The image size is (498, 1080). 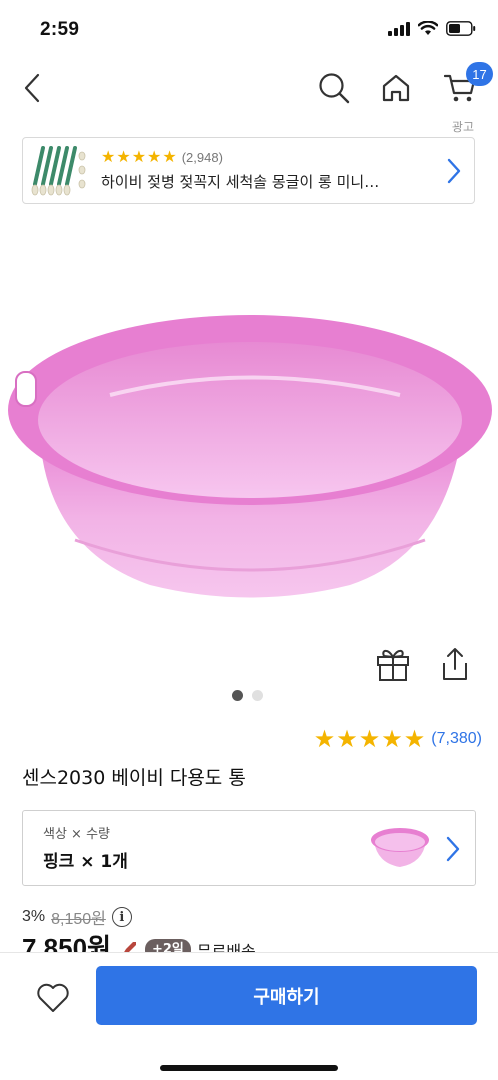 I want to click on back-button, so click(x=32, y=88).